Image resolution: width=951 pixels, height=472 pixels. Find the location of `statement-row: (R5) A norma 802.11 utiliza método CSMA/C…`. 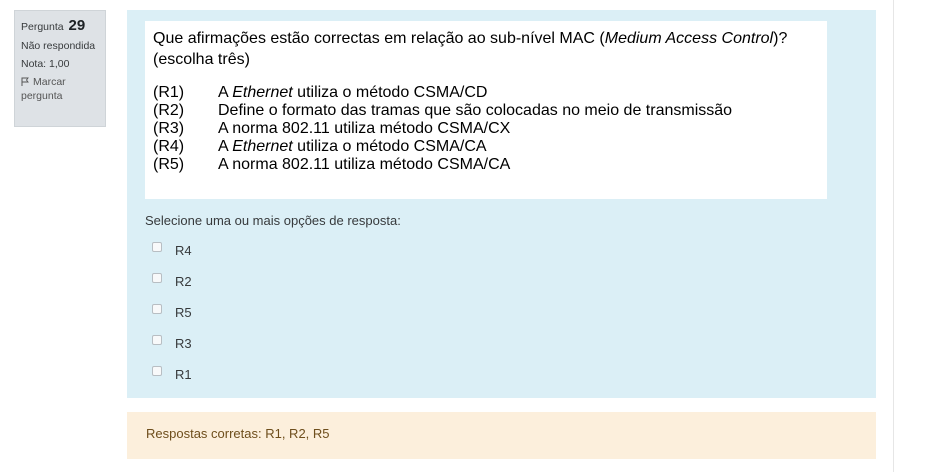

statement-row: (R5) A norma 802.11 utiliza método CSMA/C… is located at coordinates (486, 165).